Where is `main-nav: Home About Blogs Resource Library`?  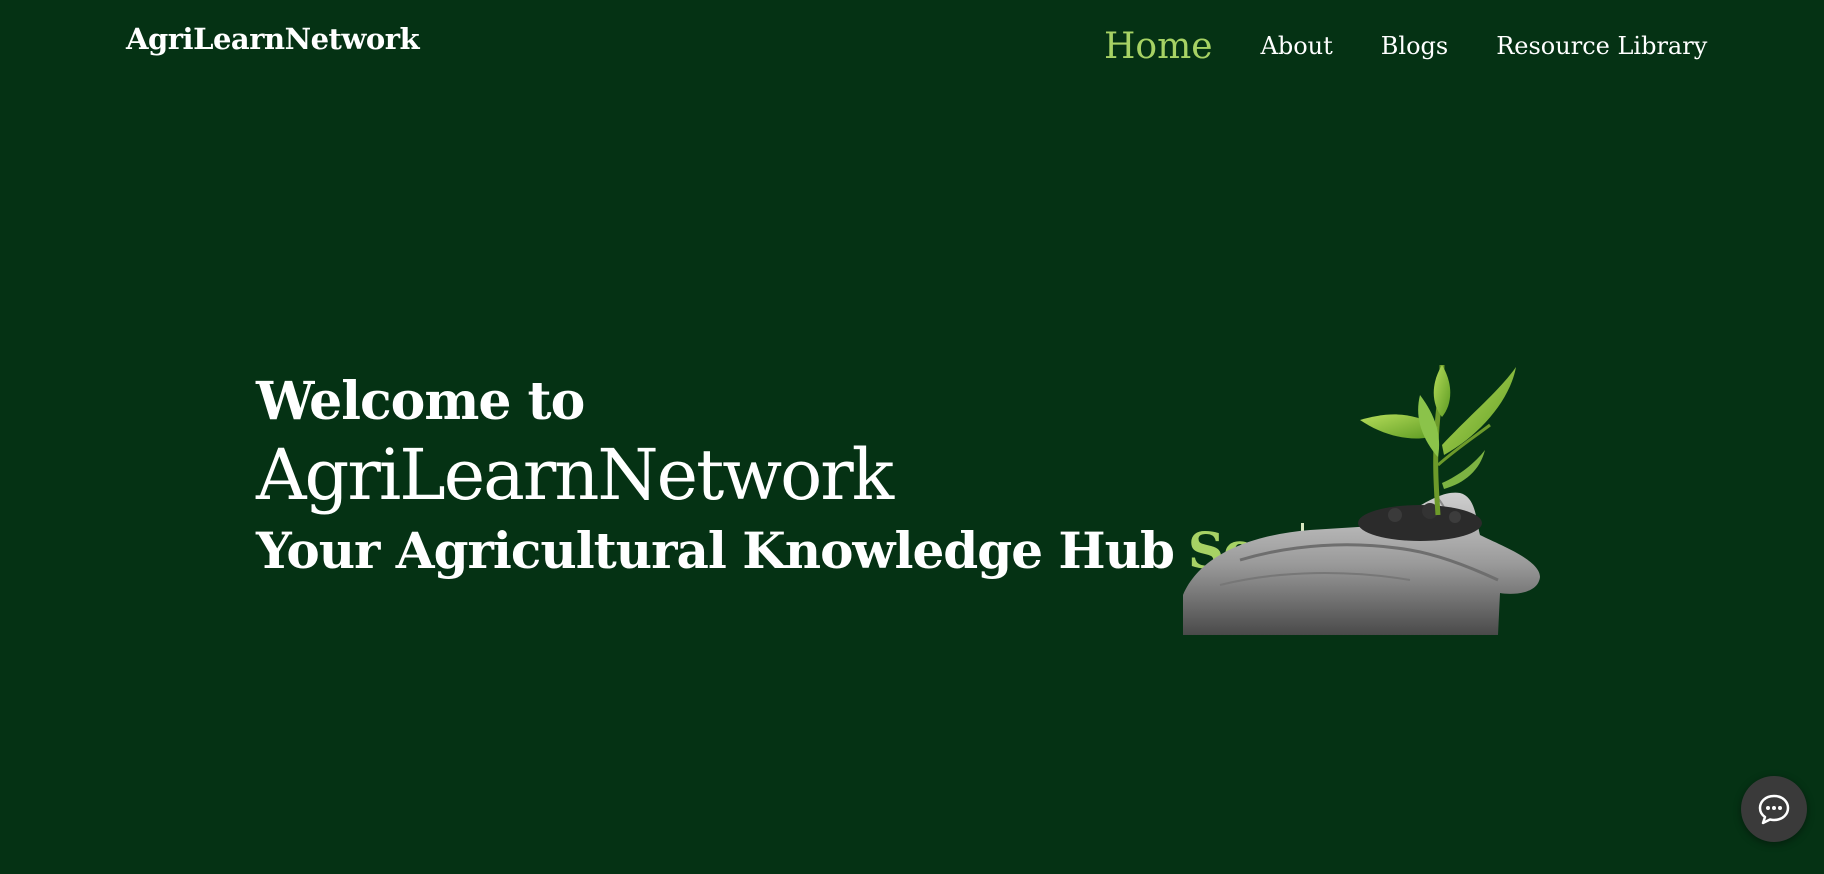
main-nav: Home About Blogs Resource Library is located at coordinates (1405, 46).